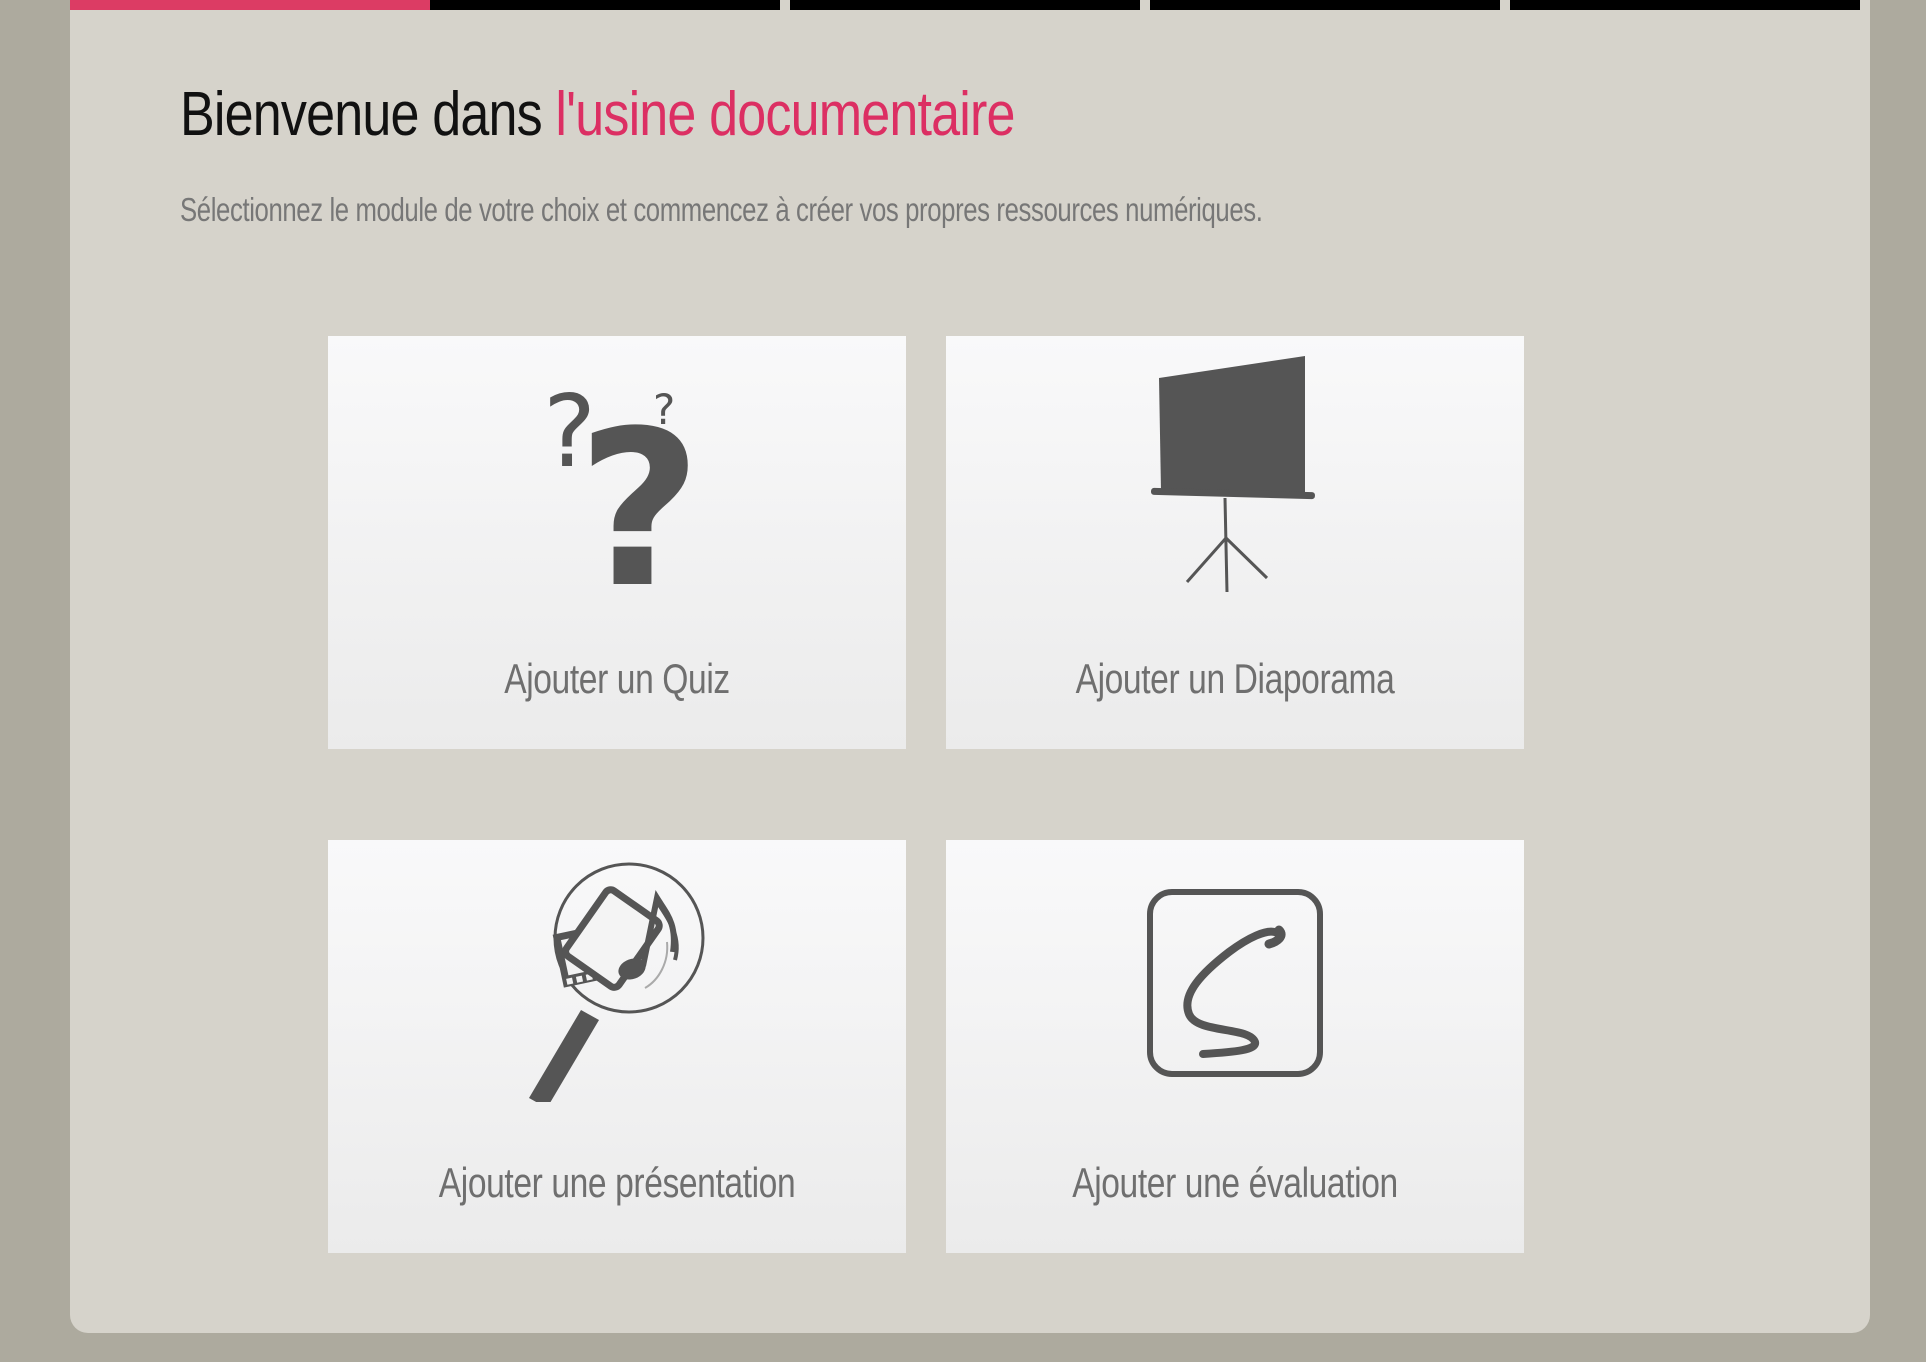 Image resolution: width=1926 pixels, height=1362 pixels. Describe the element at coordinates (361, 114) in the screenshot. I see `title-prefix: Bienvenue dans` at that location.